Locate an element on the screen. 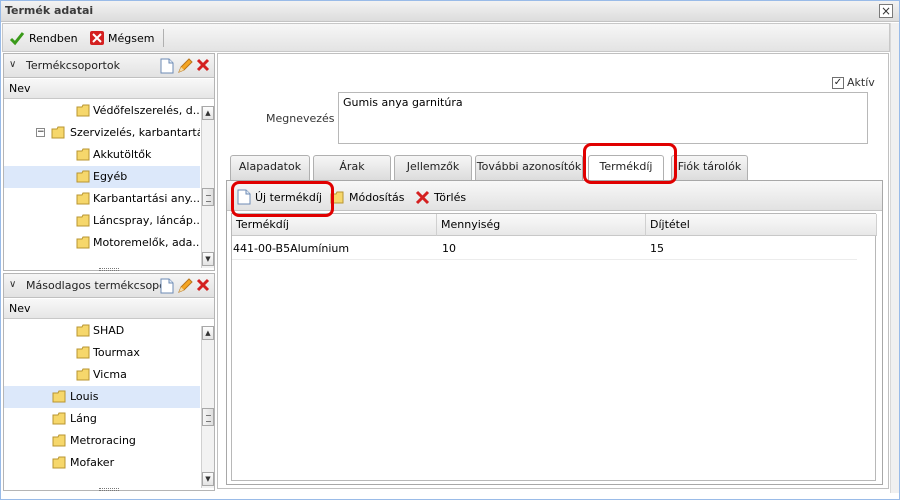 Image resolution: width=900 pixels, height=500 pixels. list-item: Láng is located at coordinates (102, 419).